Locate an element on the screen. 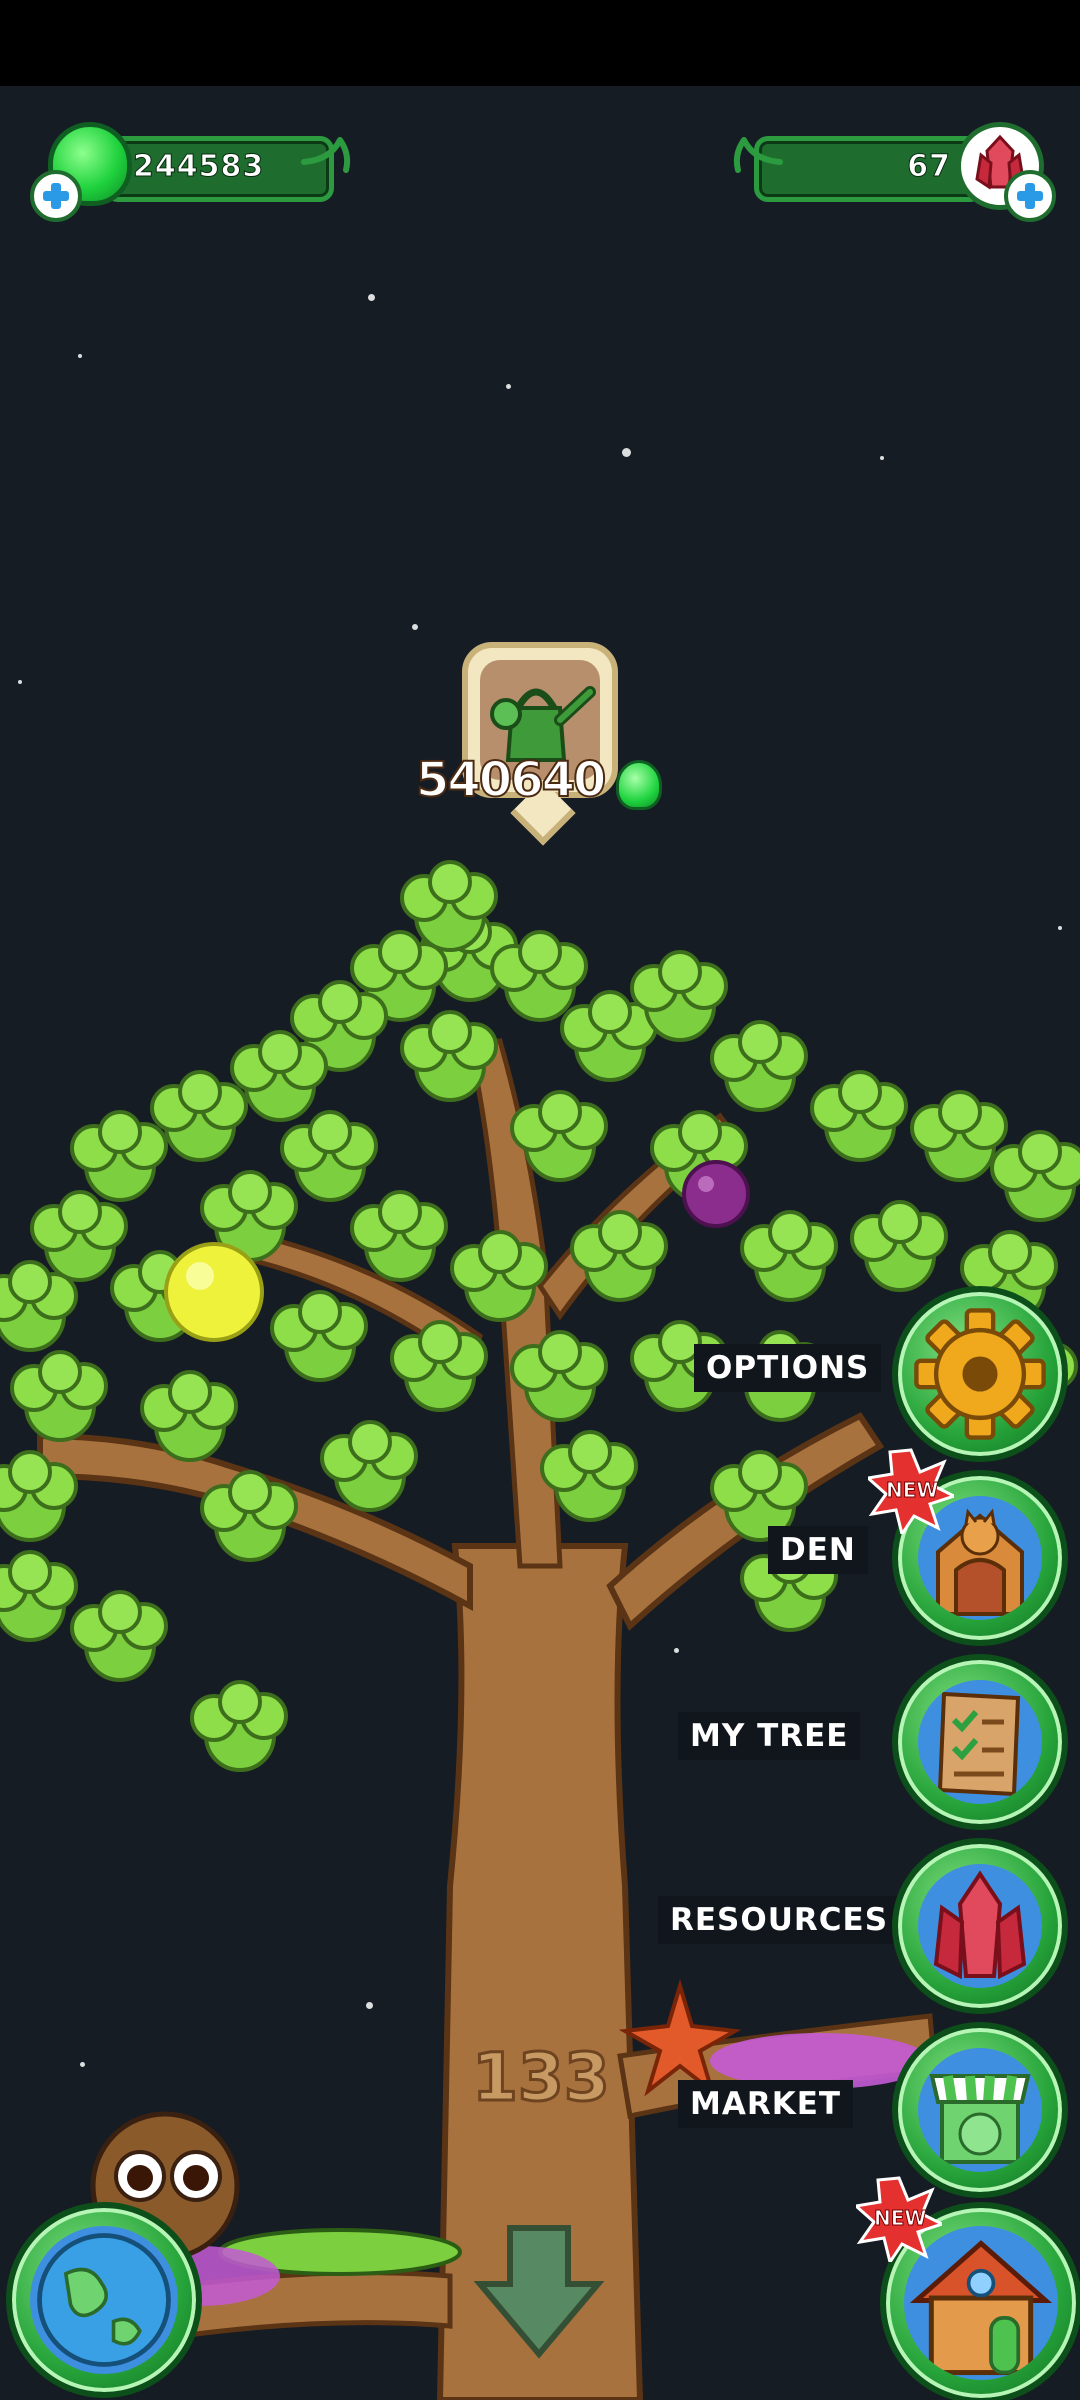 This screenshot has height=2400, width=1080. add-green-currency-button is located at coordinates (56, 196).